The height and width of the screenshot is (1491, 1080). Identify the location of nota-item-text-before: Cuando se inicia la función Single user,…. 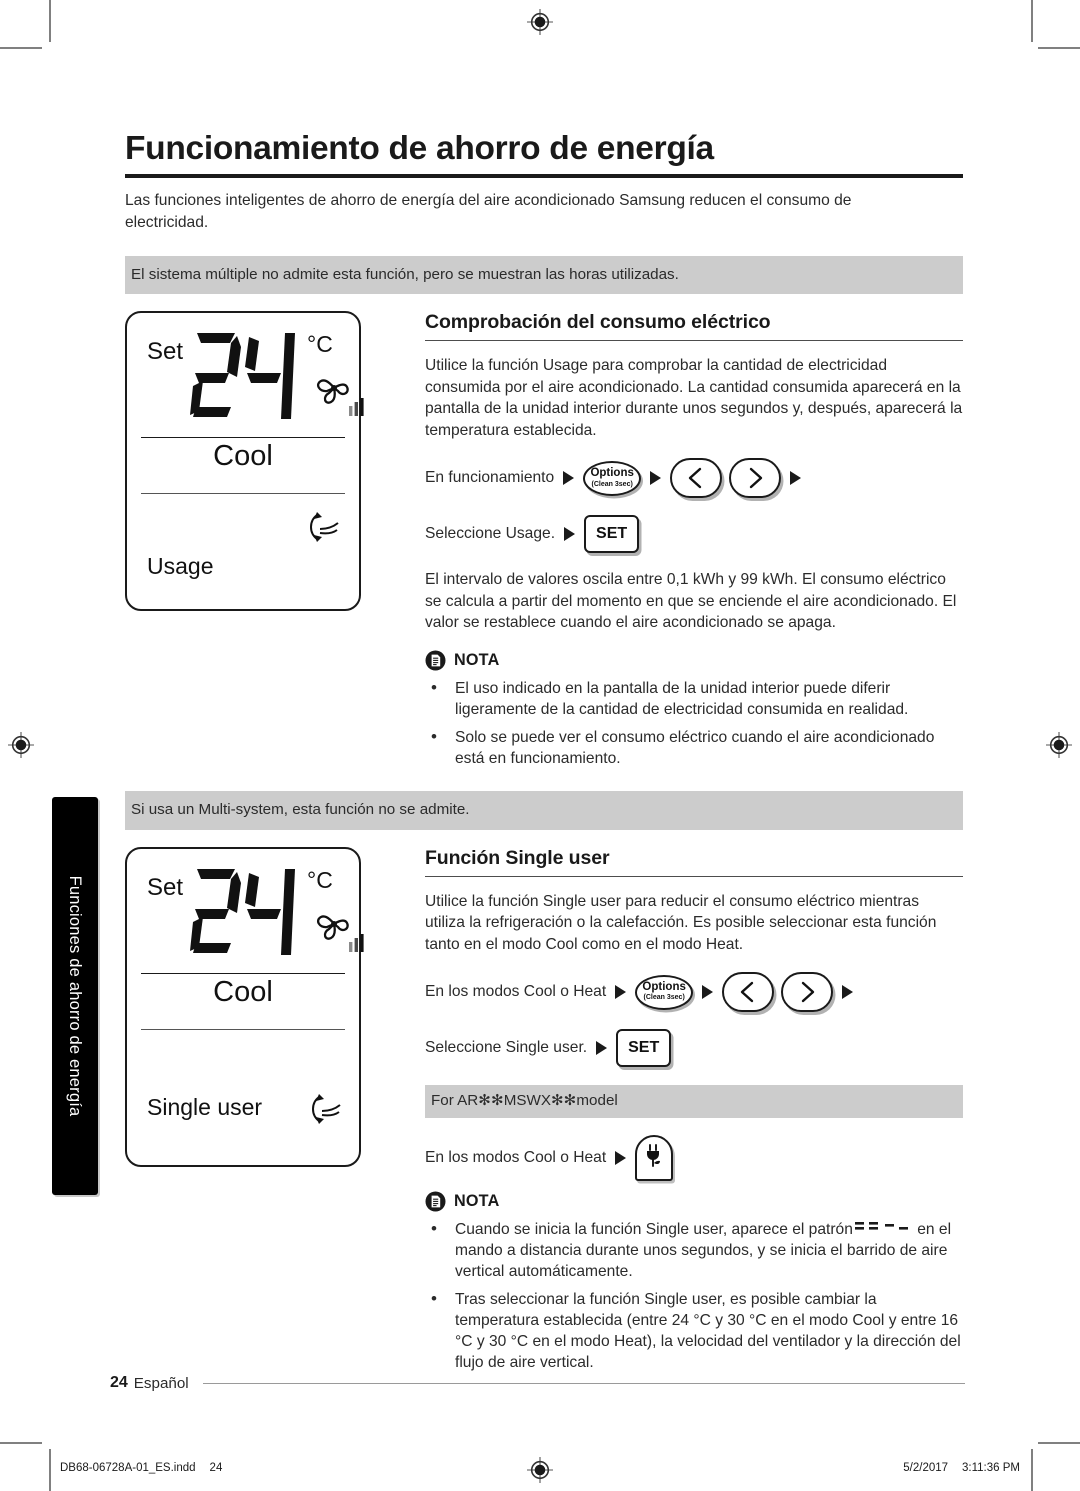
(654, 1229).